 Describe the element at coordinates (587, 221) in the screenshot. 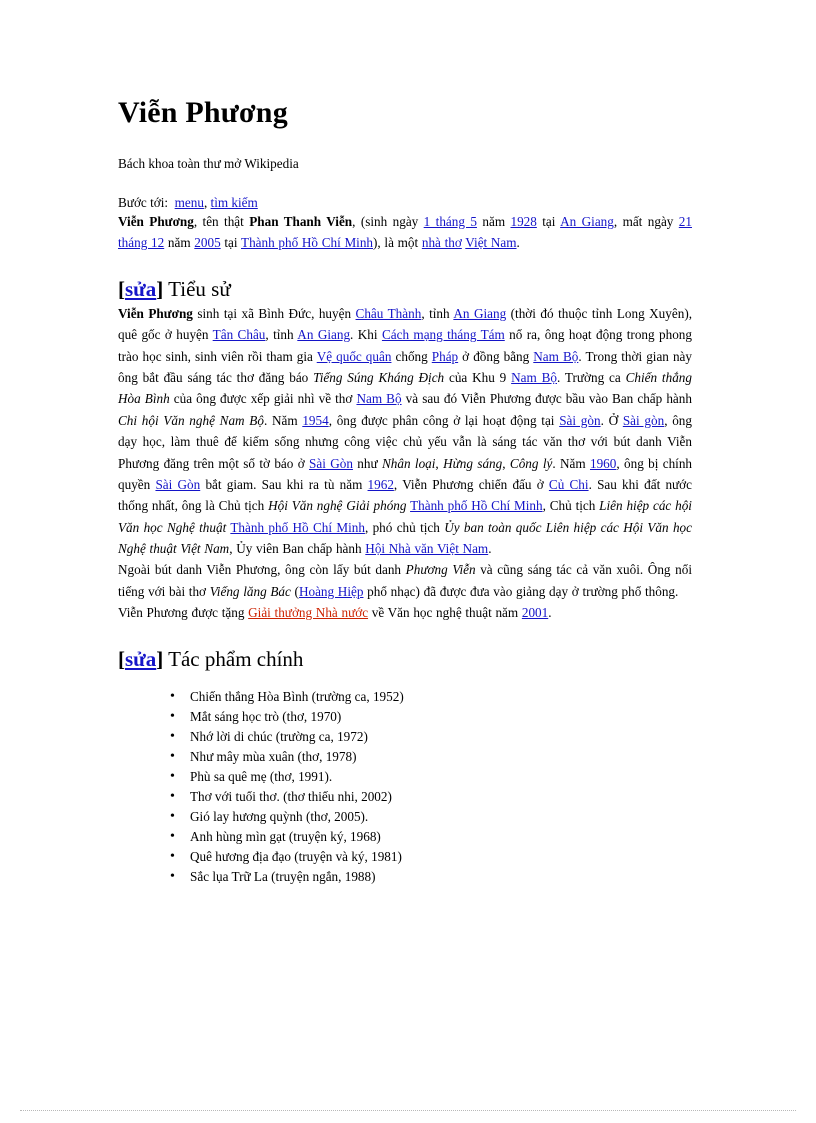

I see `link-birth-place: An Giang` at that location.